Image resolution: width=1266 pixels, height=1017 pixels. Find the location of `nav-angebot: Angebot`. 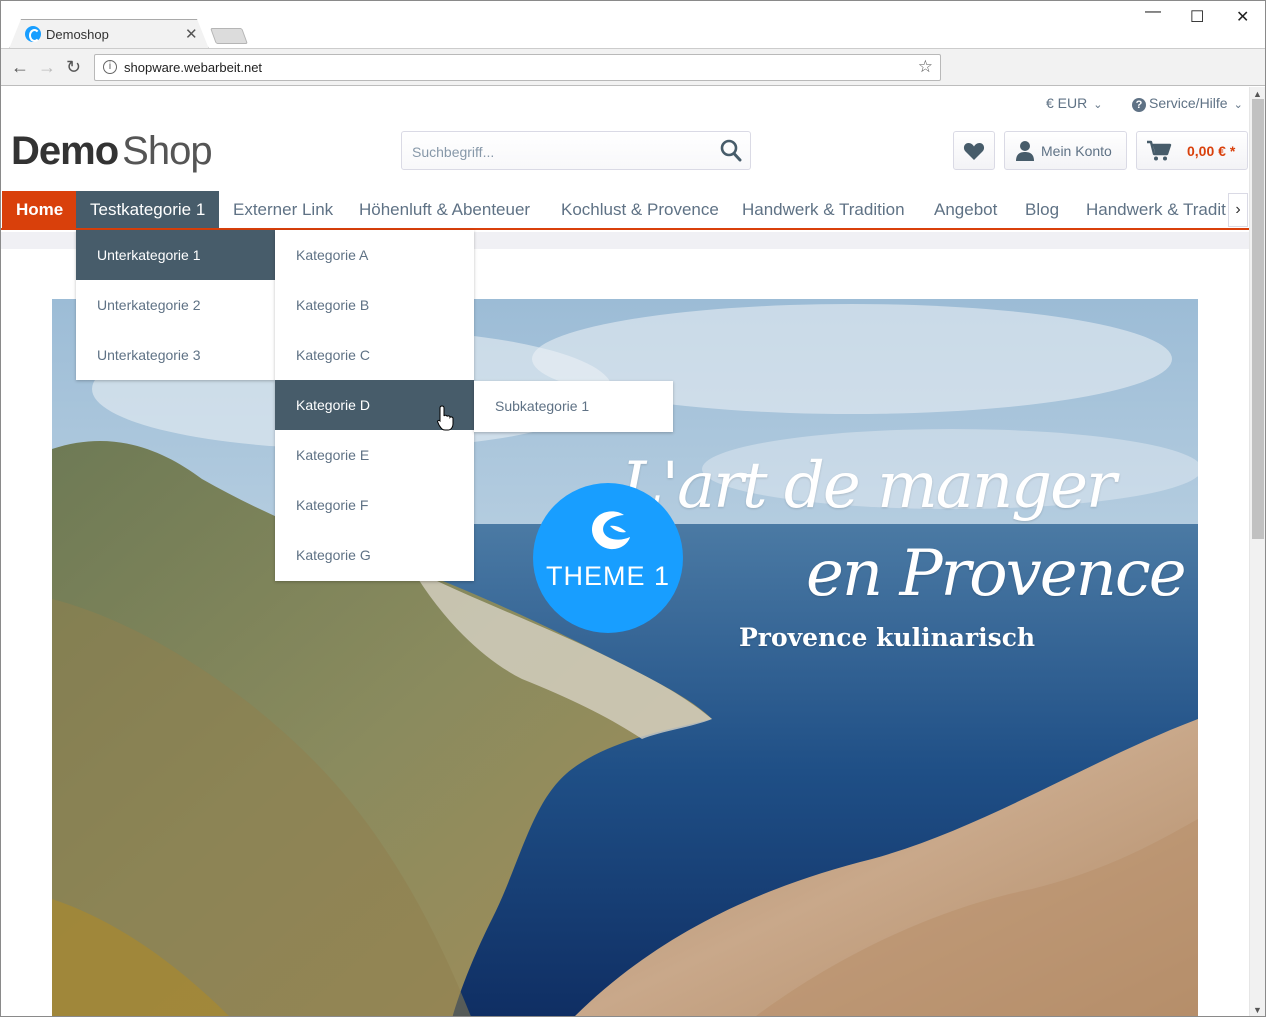

nav-angebot: Angebot is located at coordinates (965, 209).